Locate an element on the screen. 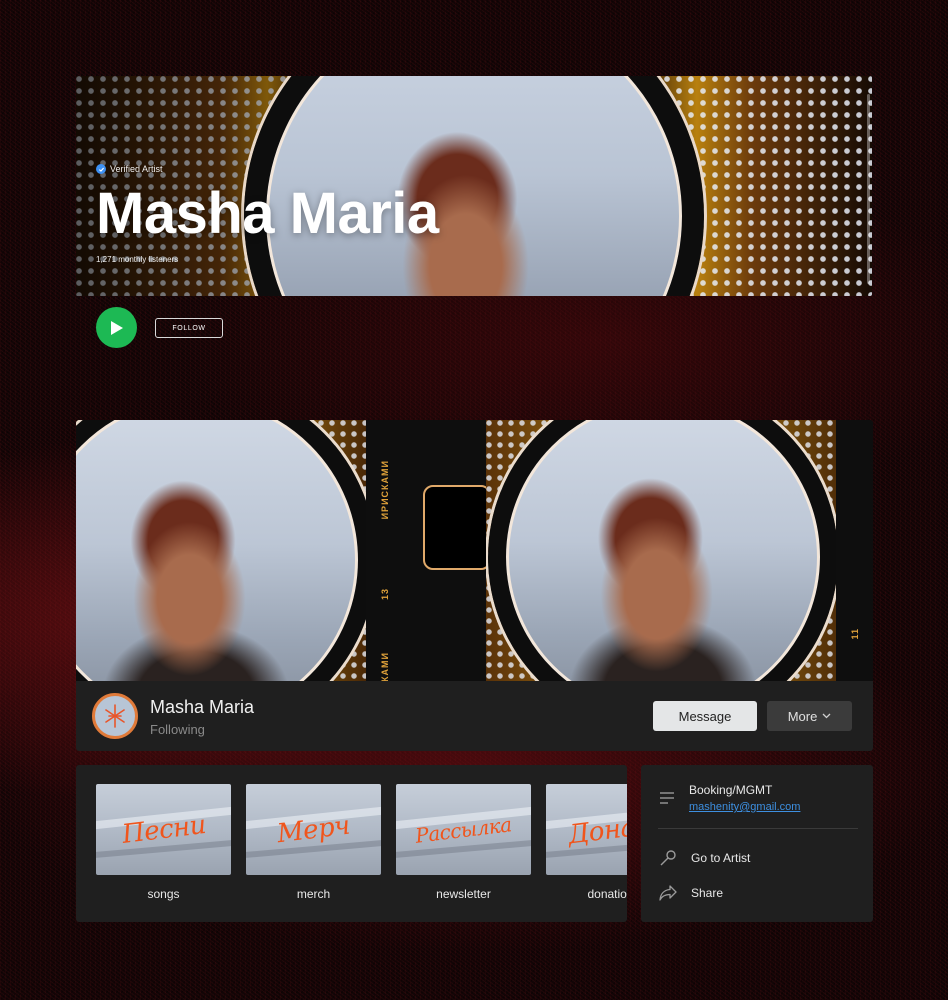 The height and width of the screenshot is (1000, 948). tile-image-text: Рассылка is located at coordinates (463, 829).